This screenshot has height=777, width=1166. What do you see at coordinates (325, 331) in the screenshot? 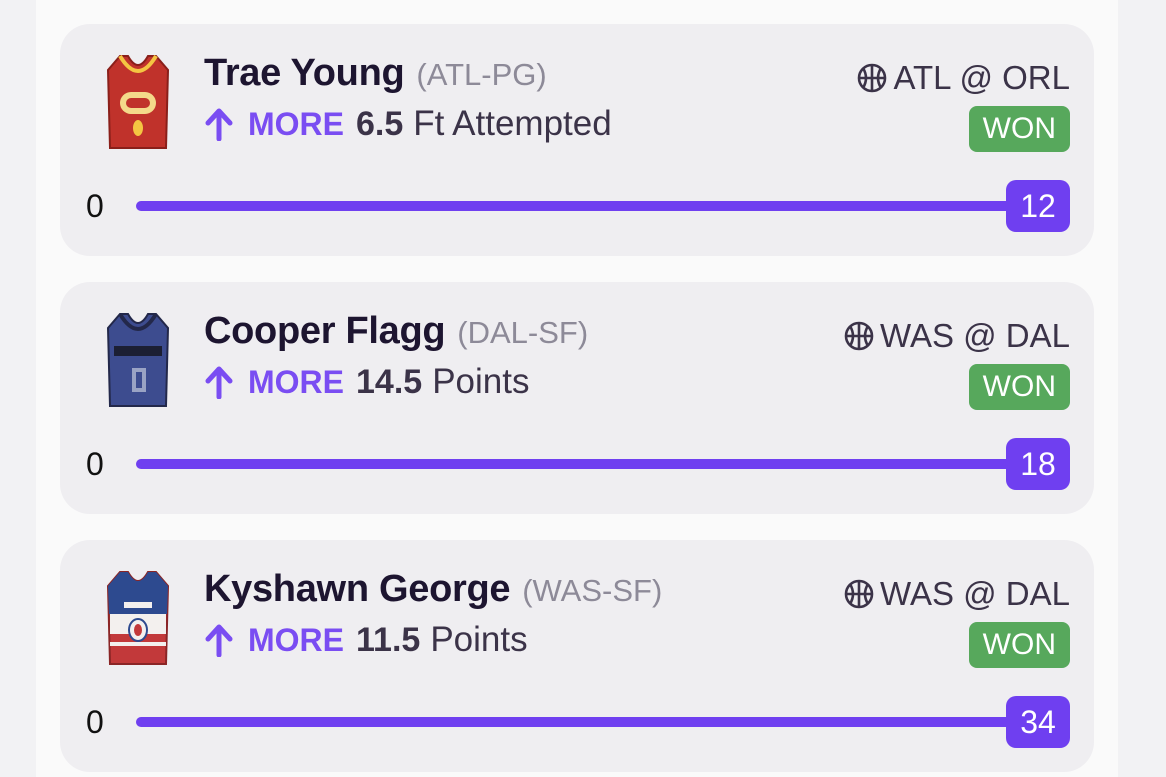
I see `player-name: Cooper Flagg` at bounding box center [325, 331].